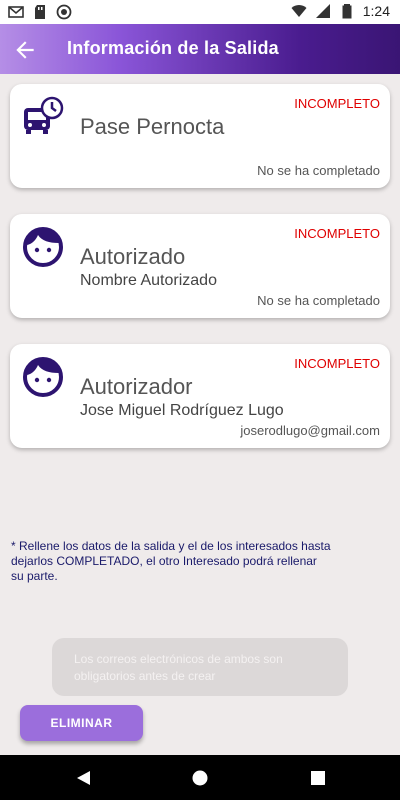 The height and width of the screenshot is (800, 400). I want to click on gmail-icon, so click(16, 12).